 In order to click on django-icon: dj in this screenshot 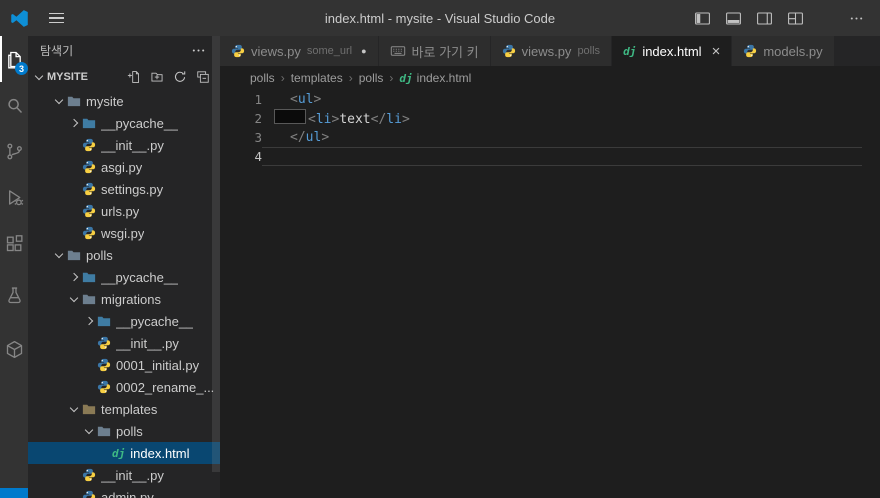, I will do `click(406, 78)`.